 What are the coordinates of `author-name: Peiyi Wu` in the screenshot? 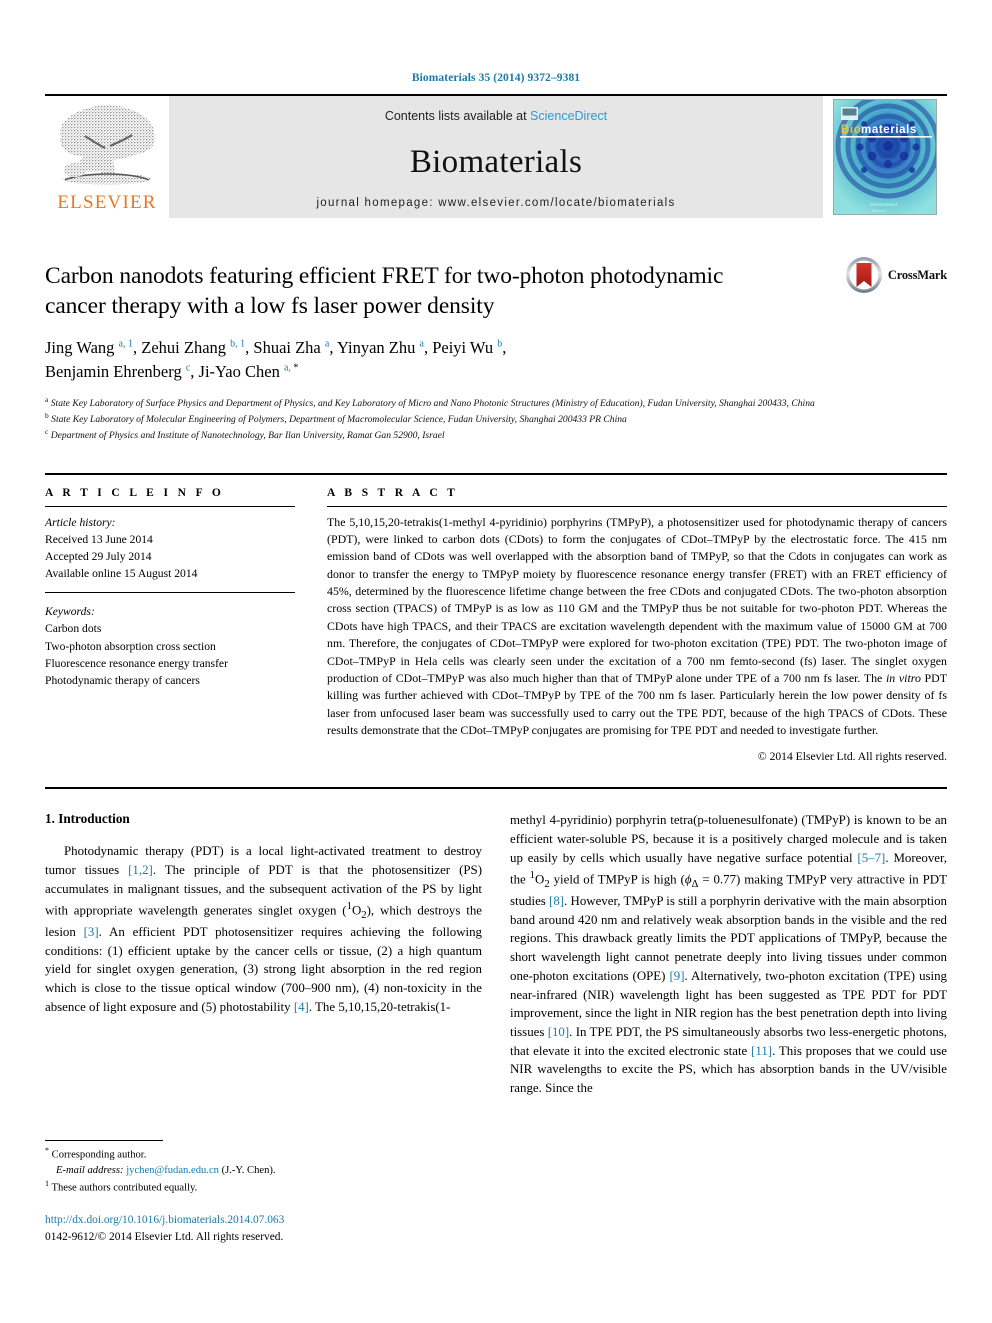 It's located at (465, 348).